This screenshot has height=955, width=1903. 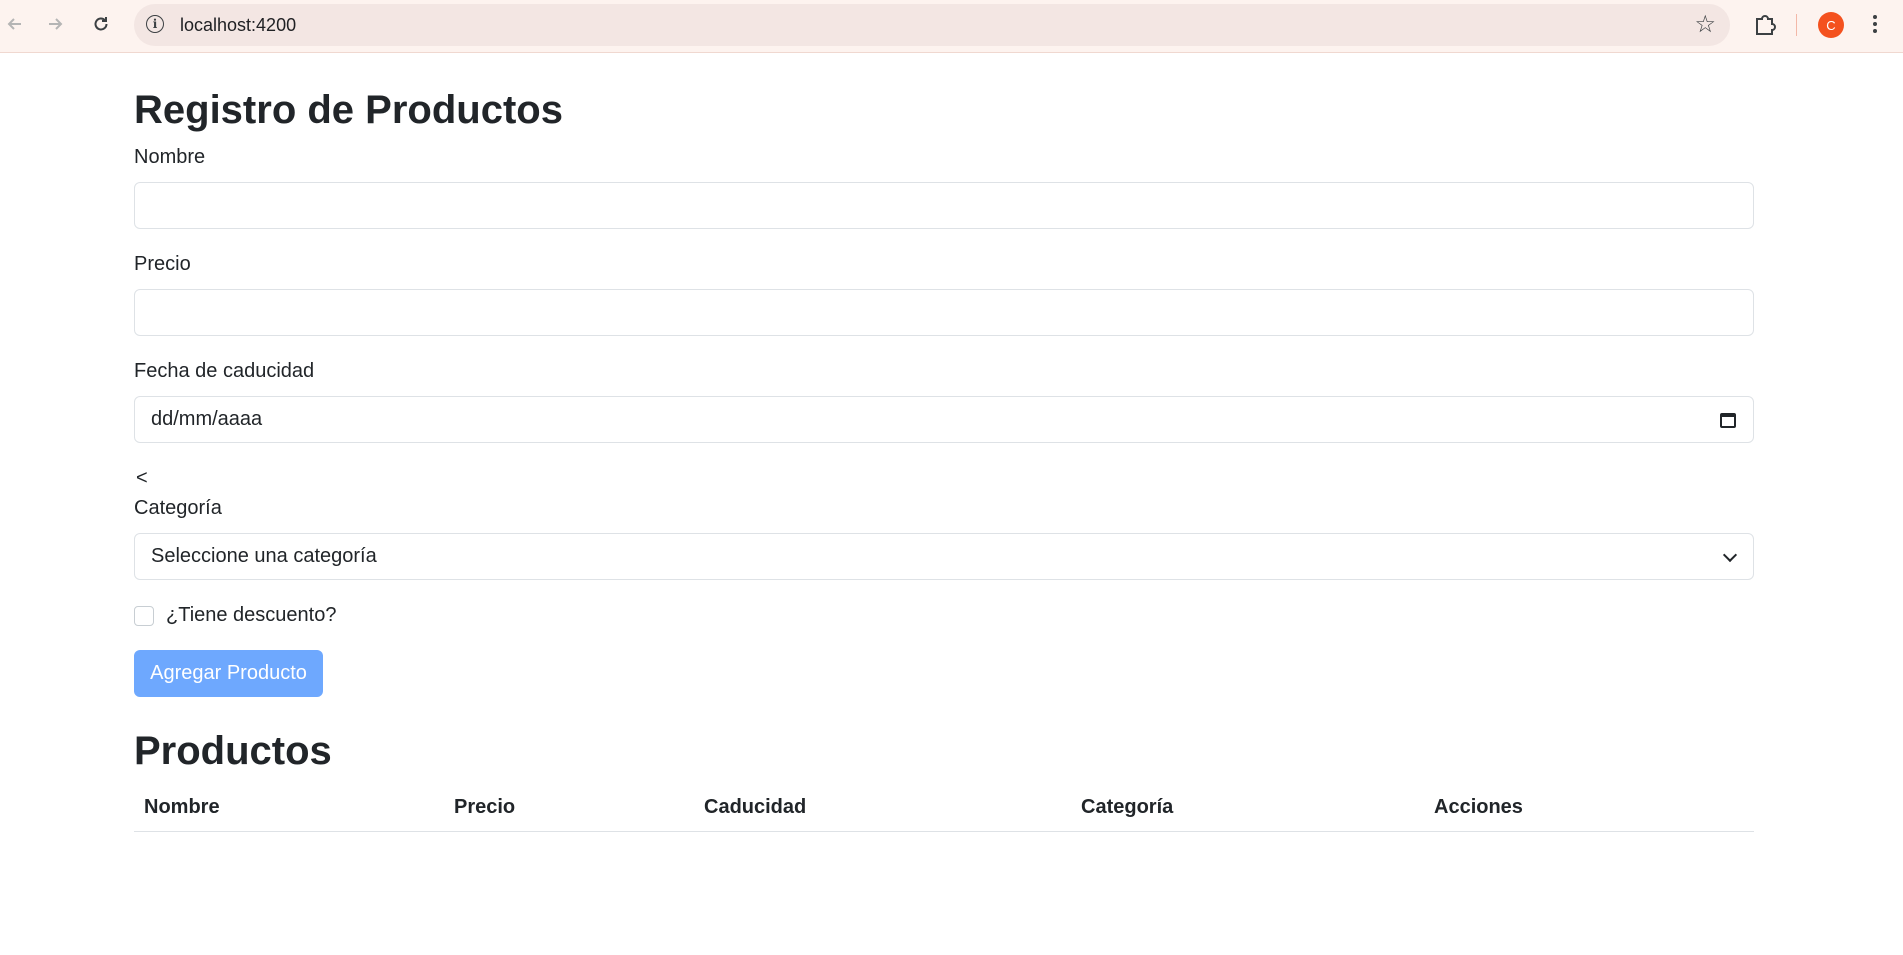 I want to click on precio-label: Precio, so click(x=162, y=264).